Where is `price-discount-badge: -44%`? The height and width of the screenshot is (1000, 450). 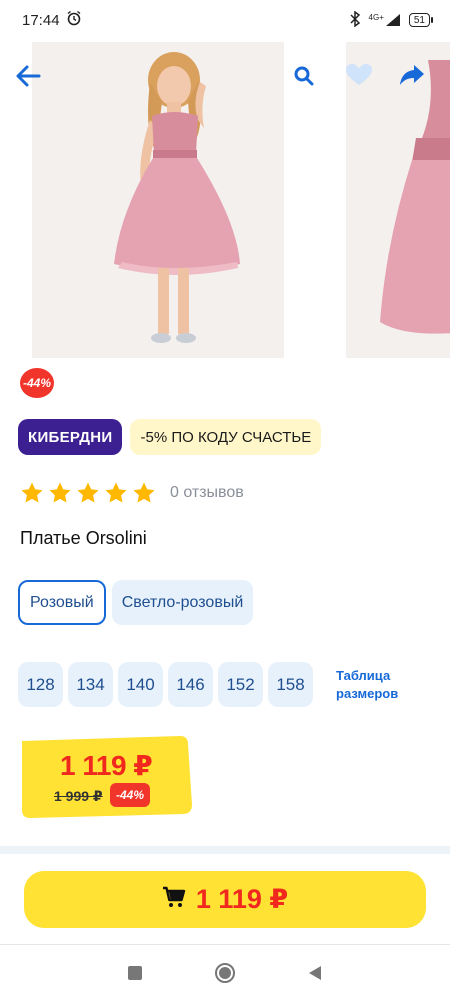 price-discount-badge: -44% is located at coordinates (130, 795).